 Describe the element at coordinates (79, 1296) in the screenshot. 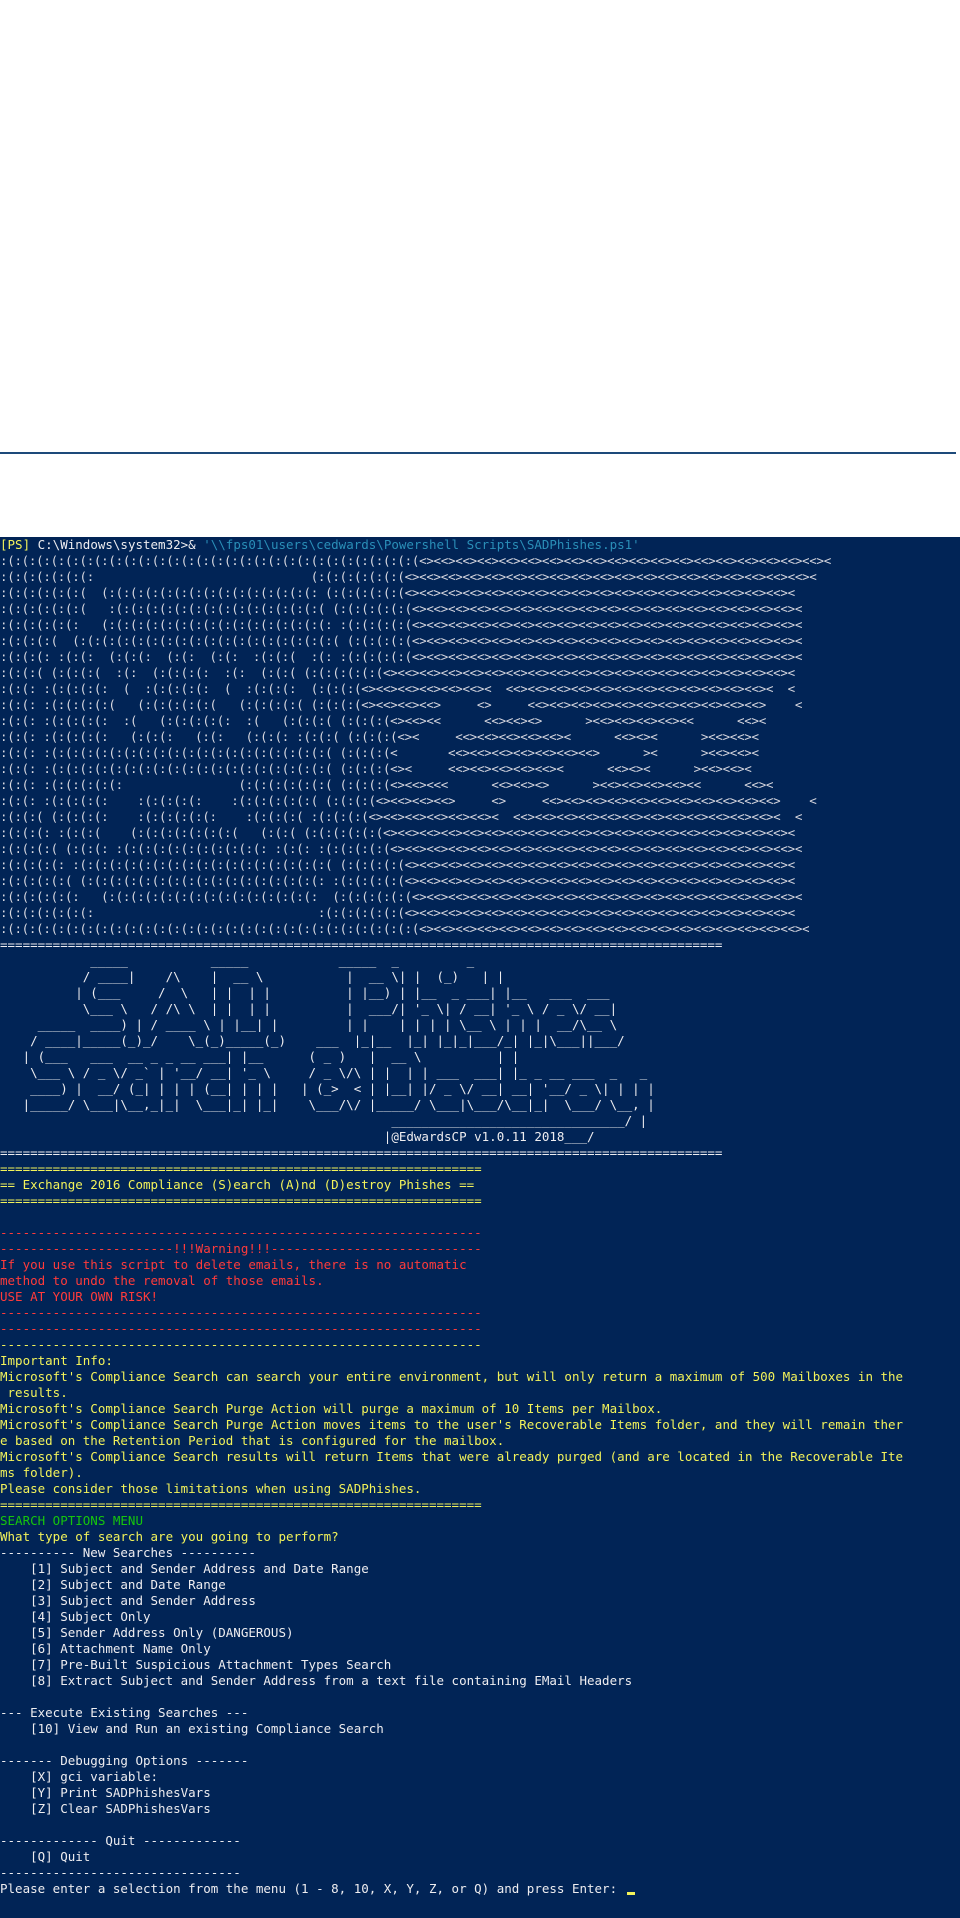

I see `warning-text: USE AT YOUR OWN RISK!` at that location.